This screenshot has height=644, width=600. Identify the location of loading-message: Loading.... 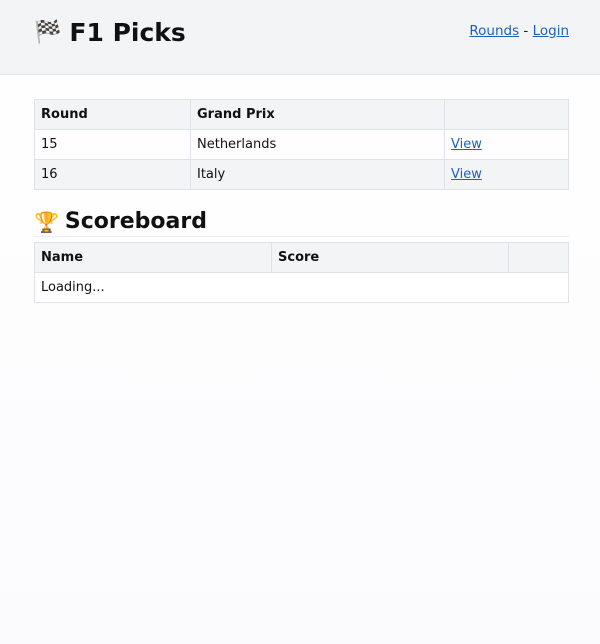
(301, 287).